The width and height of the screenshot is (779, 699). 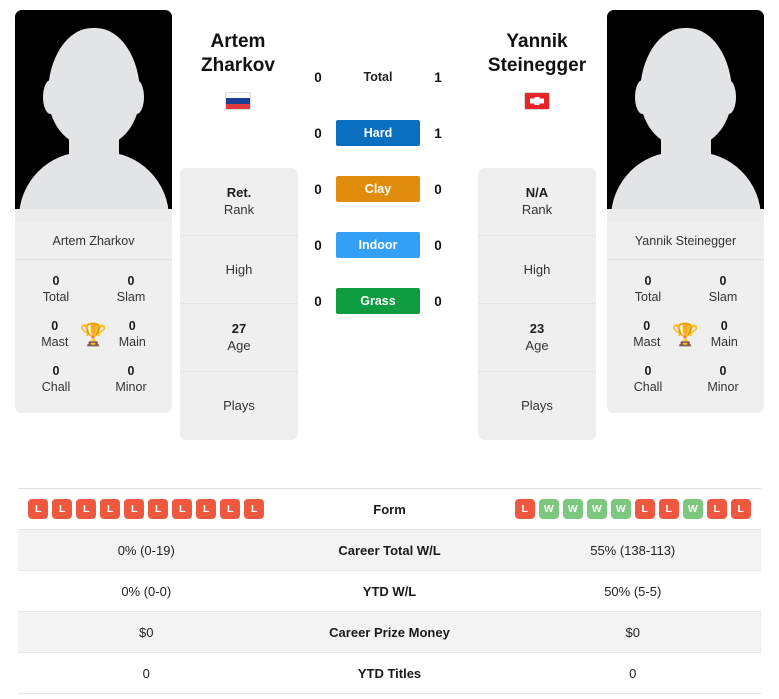 I want to click on form-left: LLLLLLLLLL, so click(x=146, y=509).